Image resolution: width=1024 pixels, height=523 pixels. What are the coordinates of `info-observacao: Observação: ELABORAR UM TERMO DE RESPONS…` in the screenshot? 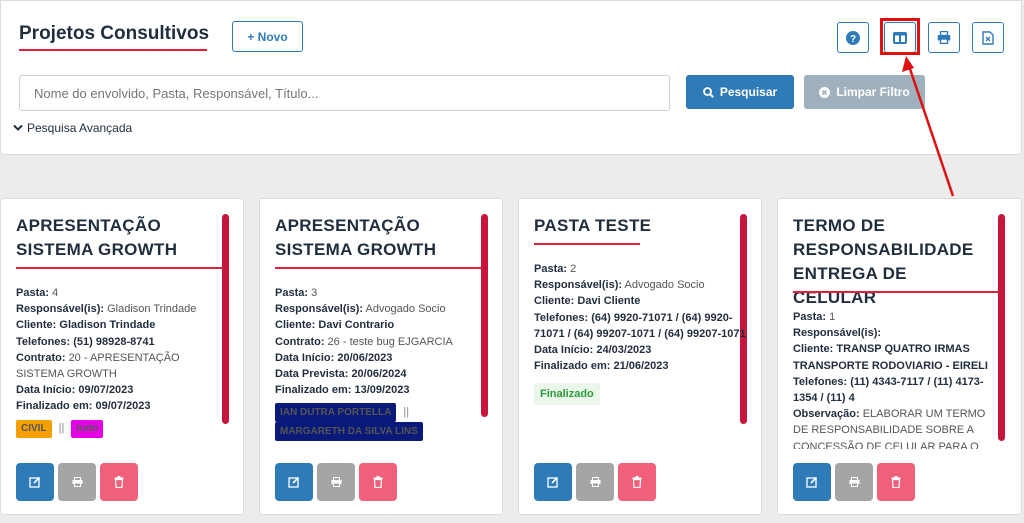 It's located at (889, 428).